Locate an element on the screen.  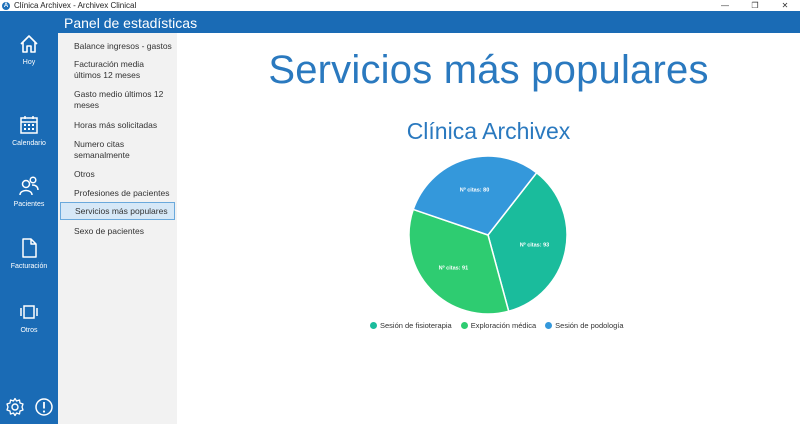
restore-button: ❐ is located at coordinates (755, 5).